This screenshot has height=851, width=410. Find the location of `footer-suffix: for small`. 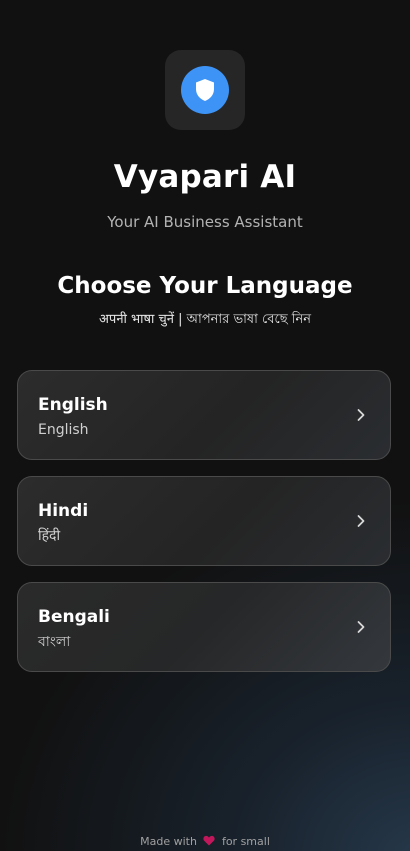

footer-suffix: for small is located at coordinates (245, 841).